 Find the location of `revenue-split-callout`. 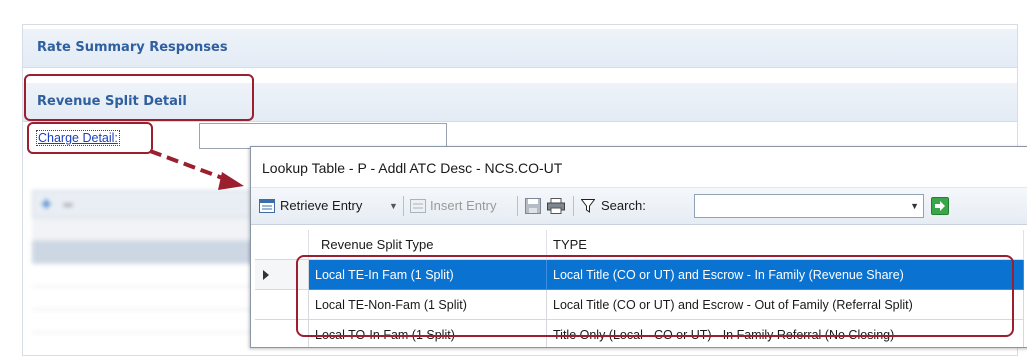

revenue-split-callout is located at coordinates (139, 97).